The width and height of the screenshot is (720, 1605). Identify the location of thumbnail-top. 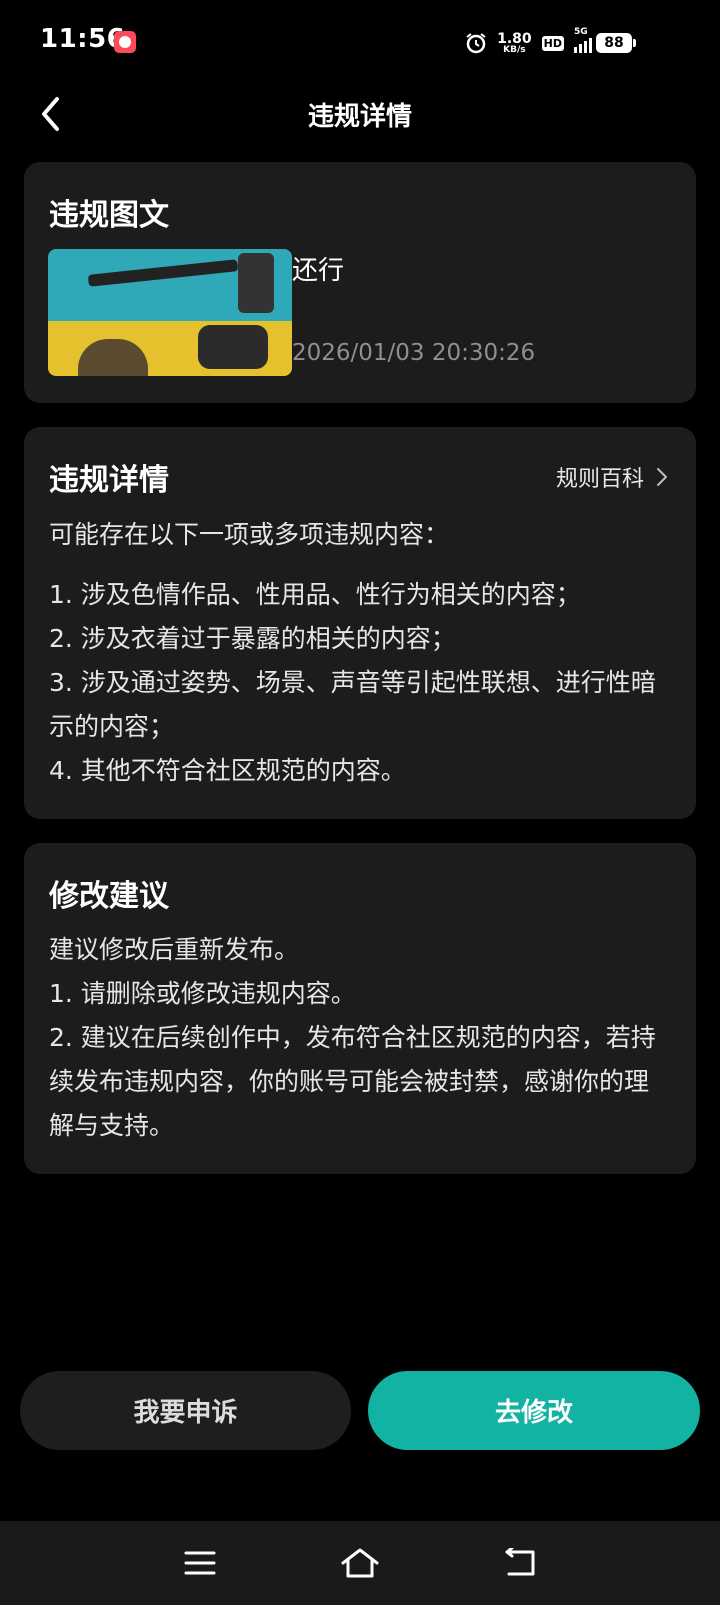
(170, 285).